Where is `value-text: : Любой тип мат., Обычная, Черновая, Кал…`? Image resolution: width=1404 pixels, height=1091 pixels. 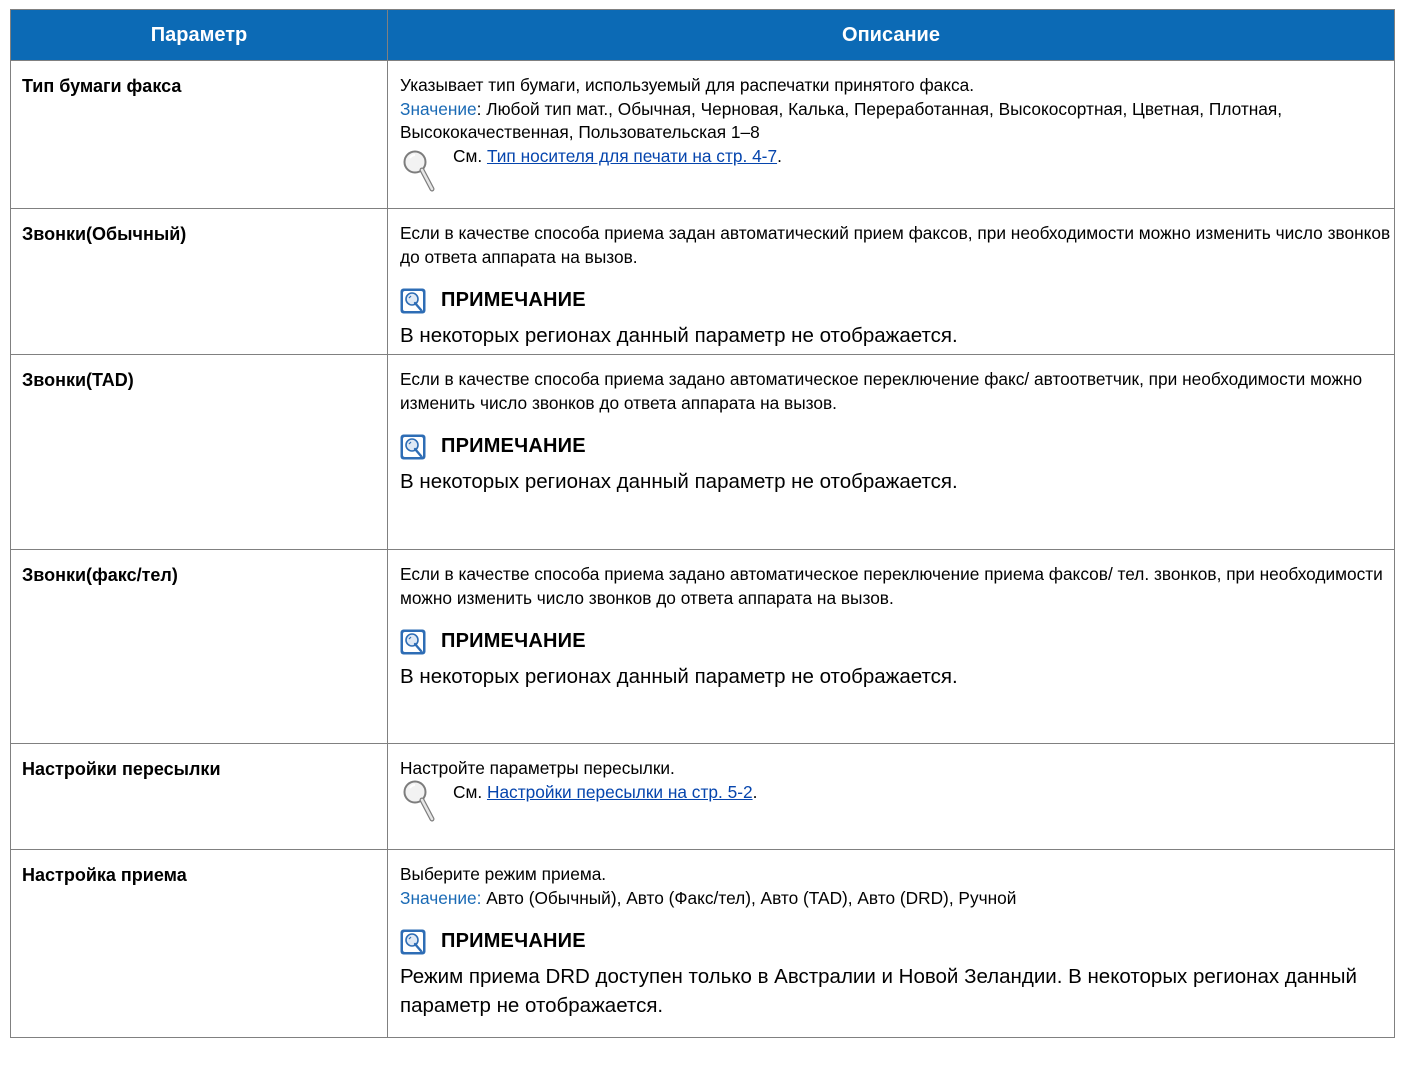
value-text: : Любой тип мат., Обычная, Черновая, Кал… is located at coordinates (841, 120).